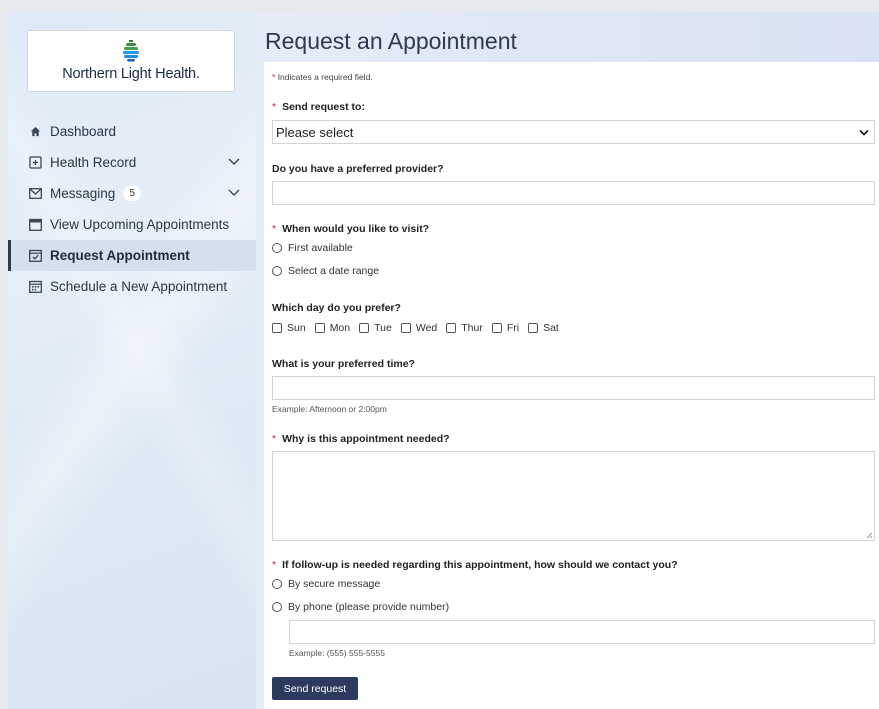 This screenshot has height=709, width=879. What do you see at coordinates (383, 328) in the screenshot?
I see `checkbox-label: Tue` at bounding box center [383, 328].